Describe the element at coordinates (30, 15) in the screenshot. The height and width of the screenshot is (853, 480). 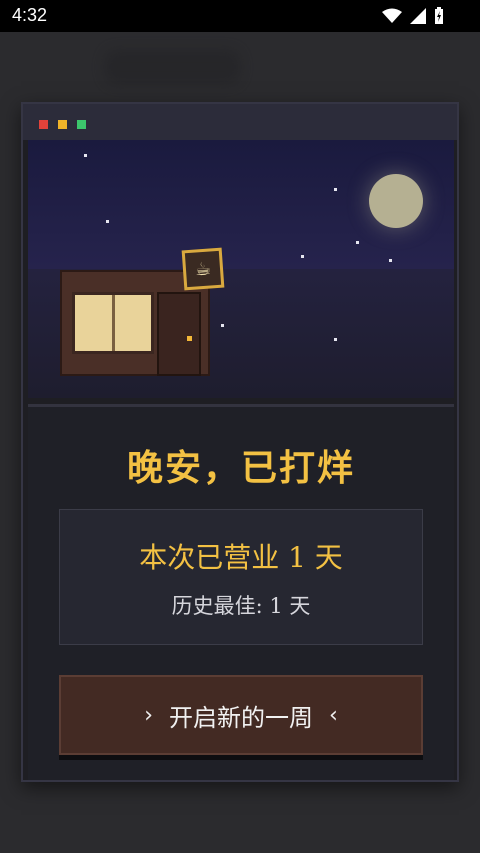
I see `status-time: 4:32` at that location.